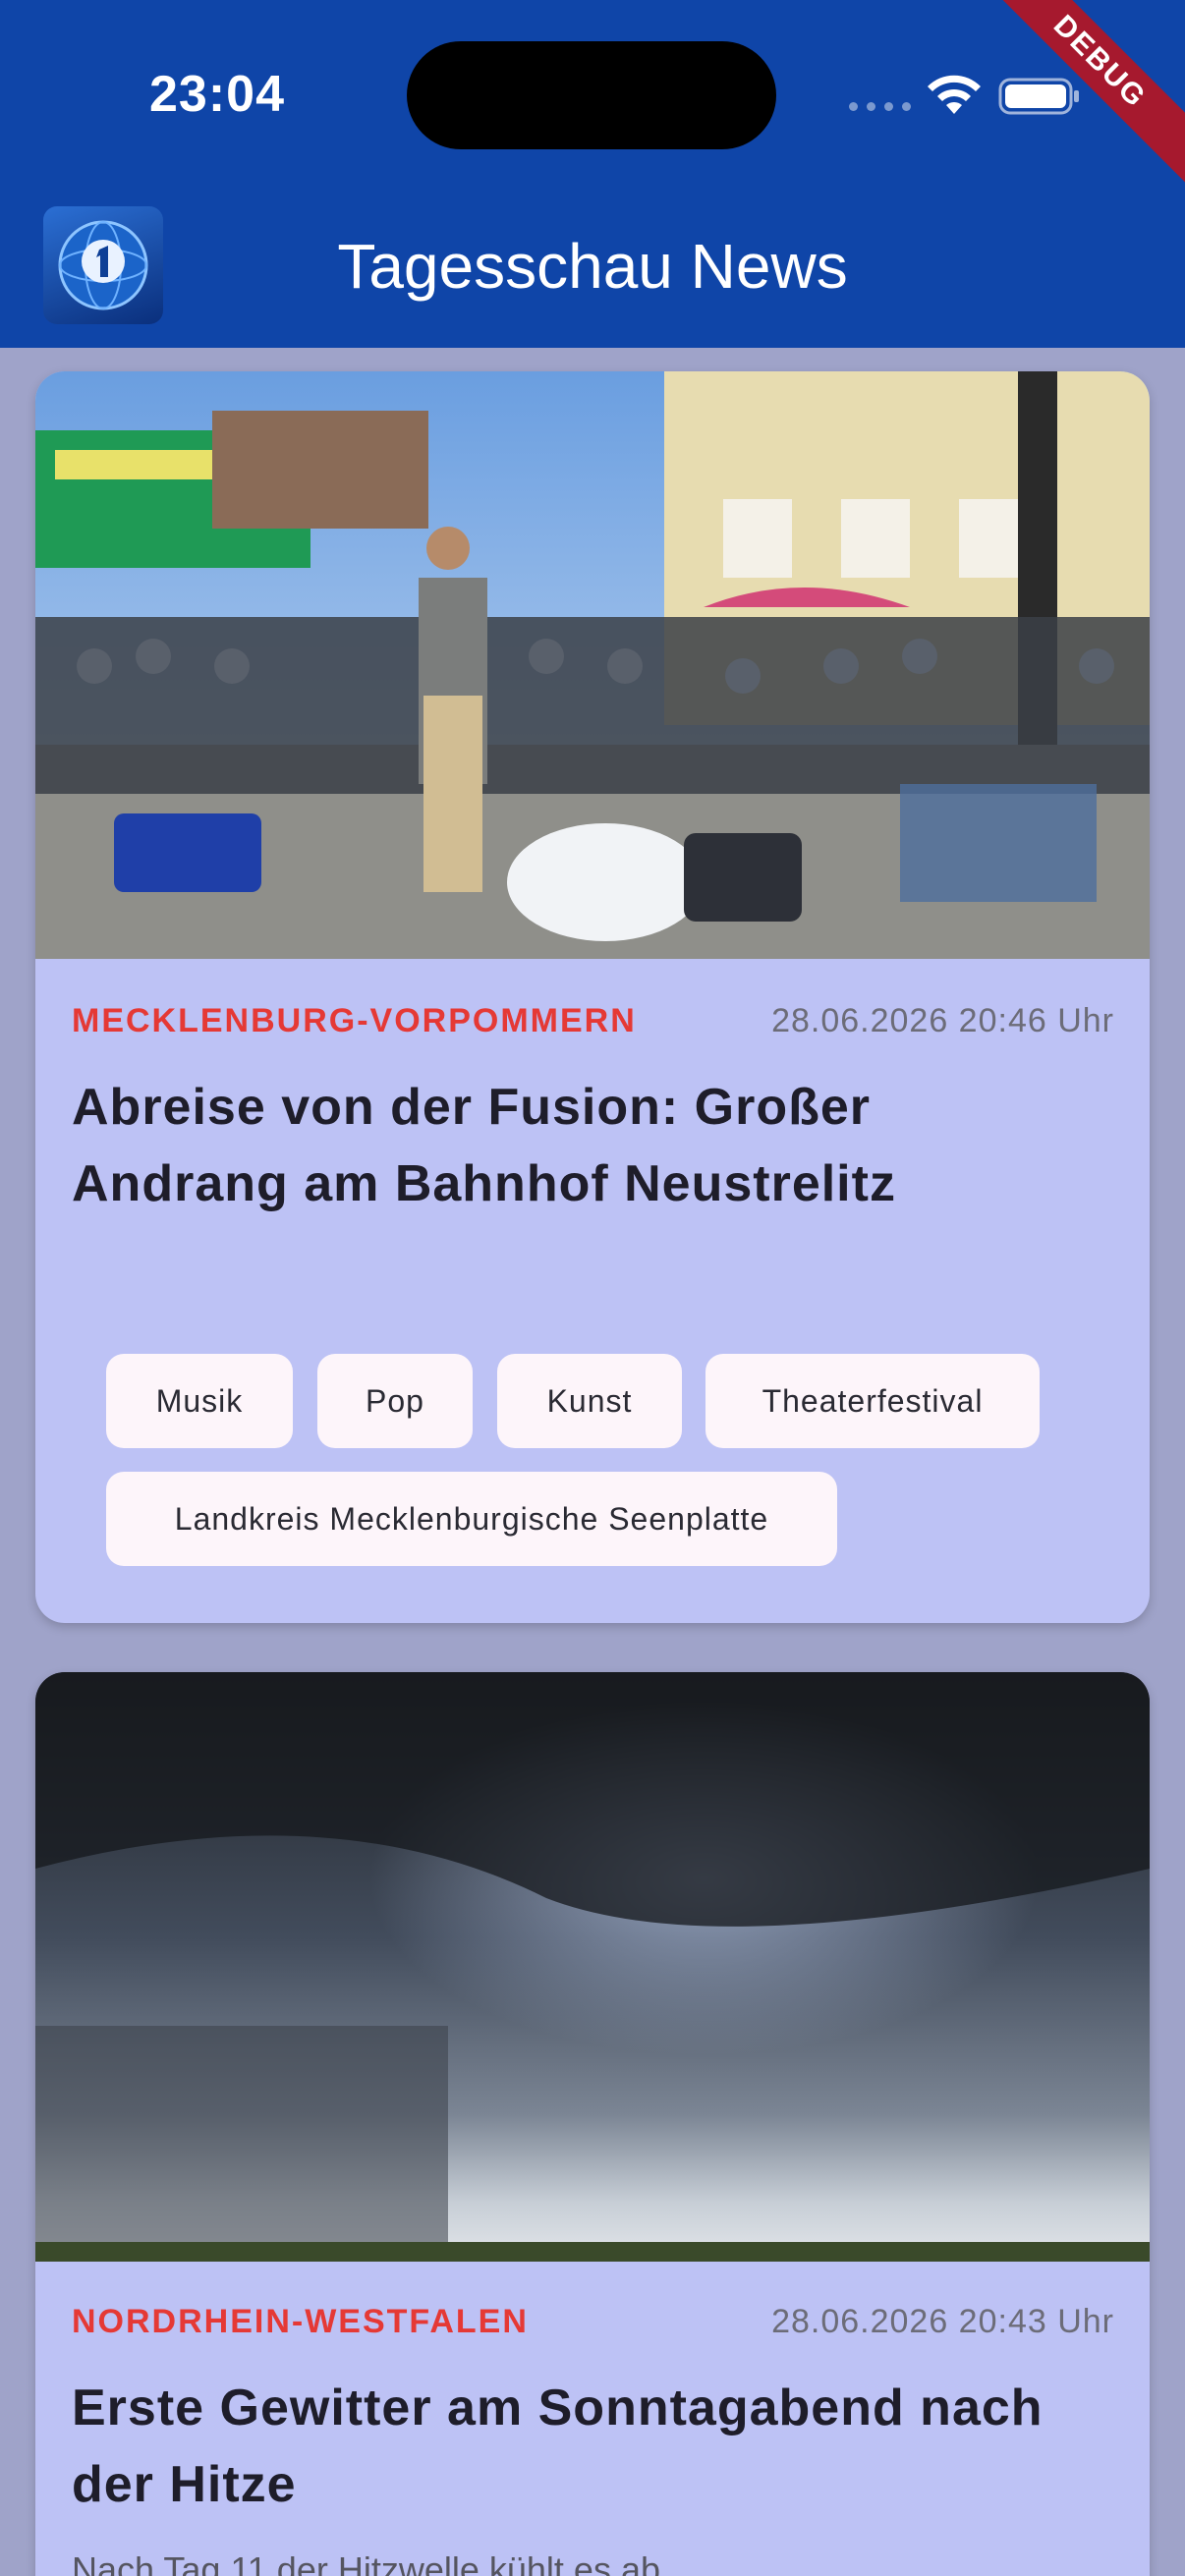  I want to click on app-bar: 23:04 DEBUG Tagesschau News, so click(592, 174).